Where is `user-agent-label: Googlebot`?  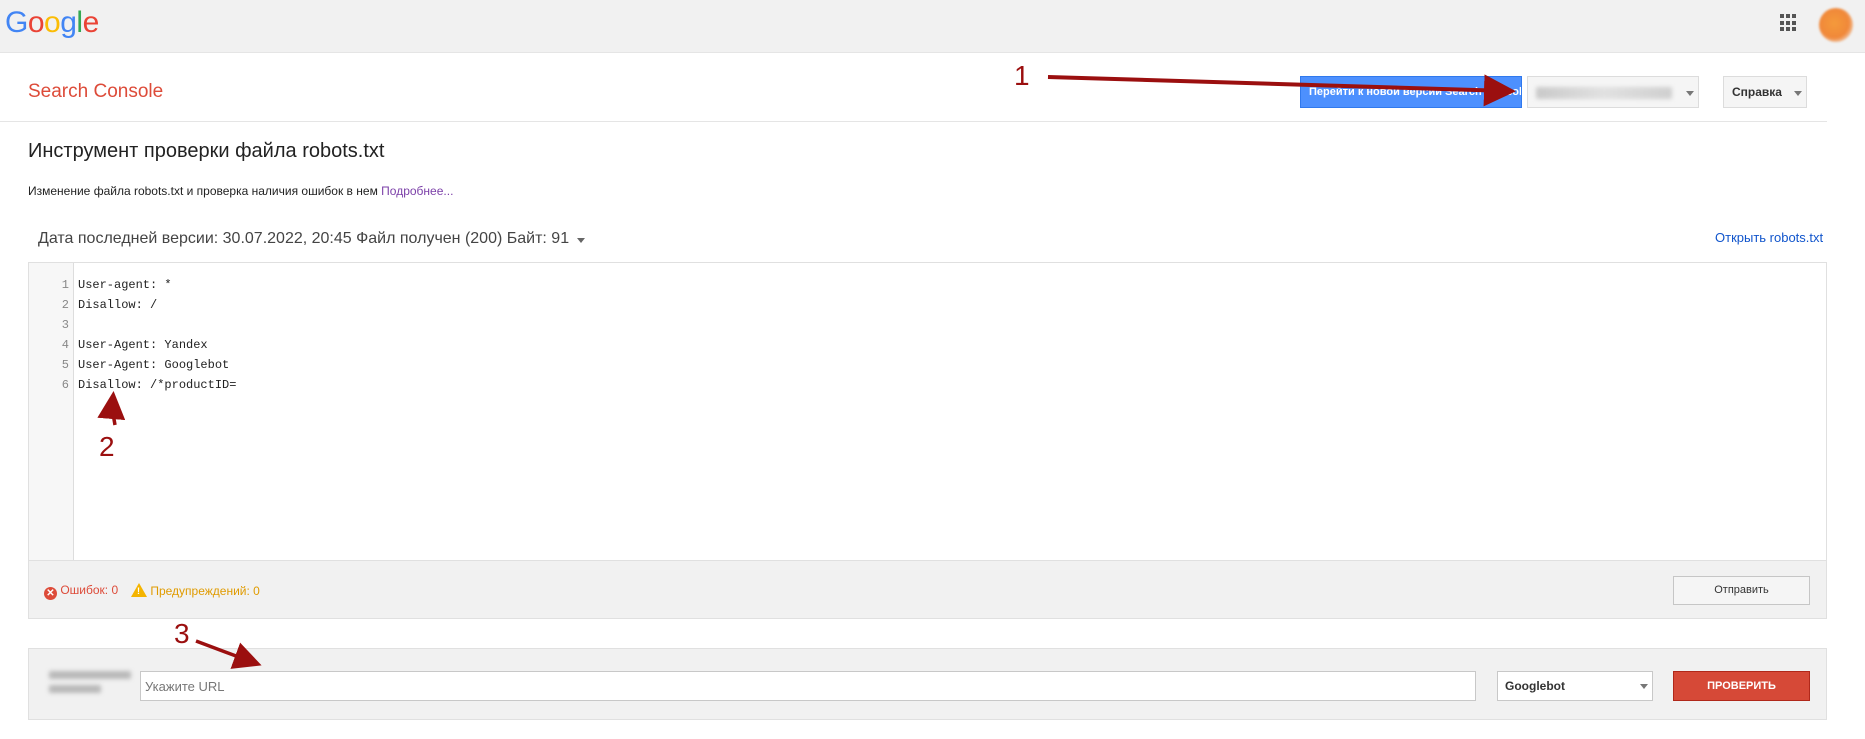 user-agent-label: Googlebot is located at coordinates (1535, 686).